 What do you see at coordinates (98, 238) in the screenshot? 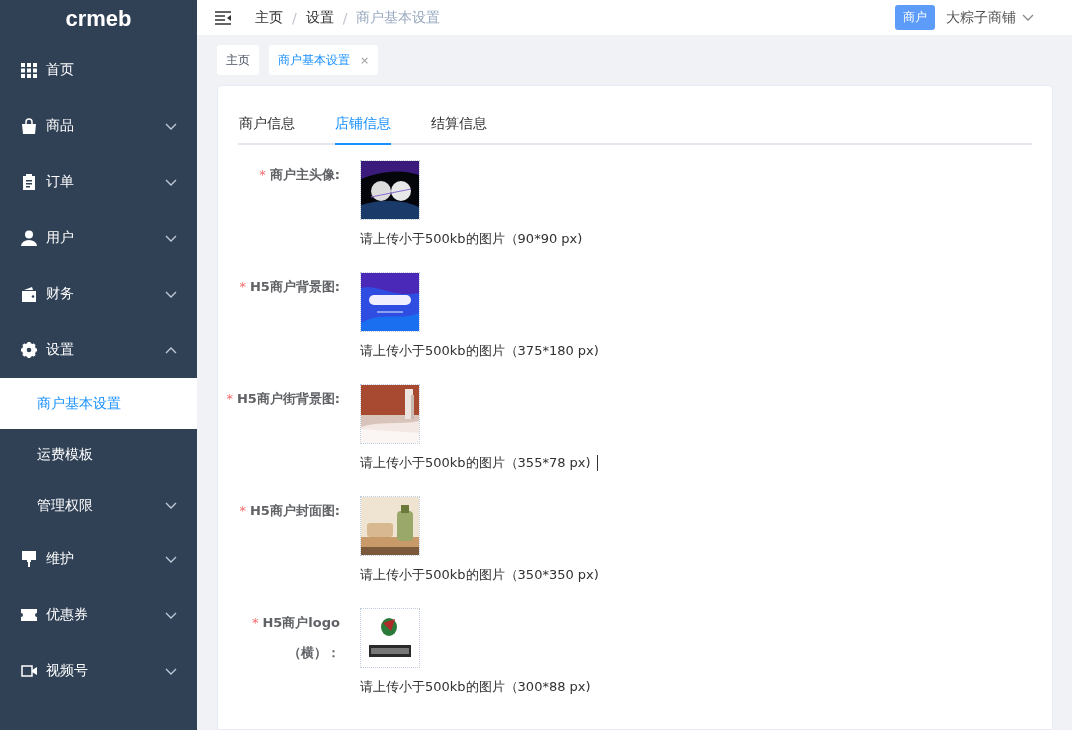
I see `menu-item: 用户` at bounding box center [98, 238].